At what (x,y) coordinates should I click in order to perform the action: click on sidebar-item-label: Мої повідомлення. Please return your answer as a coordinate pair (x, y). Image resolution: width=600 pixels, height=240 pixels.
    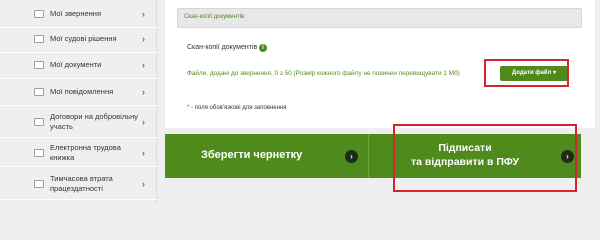
    Looking at the image, I should click on (82, 91).